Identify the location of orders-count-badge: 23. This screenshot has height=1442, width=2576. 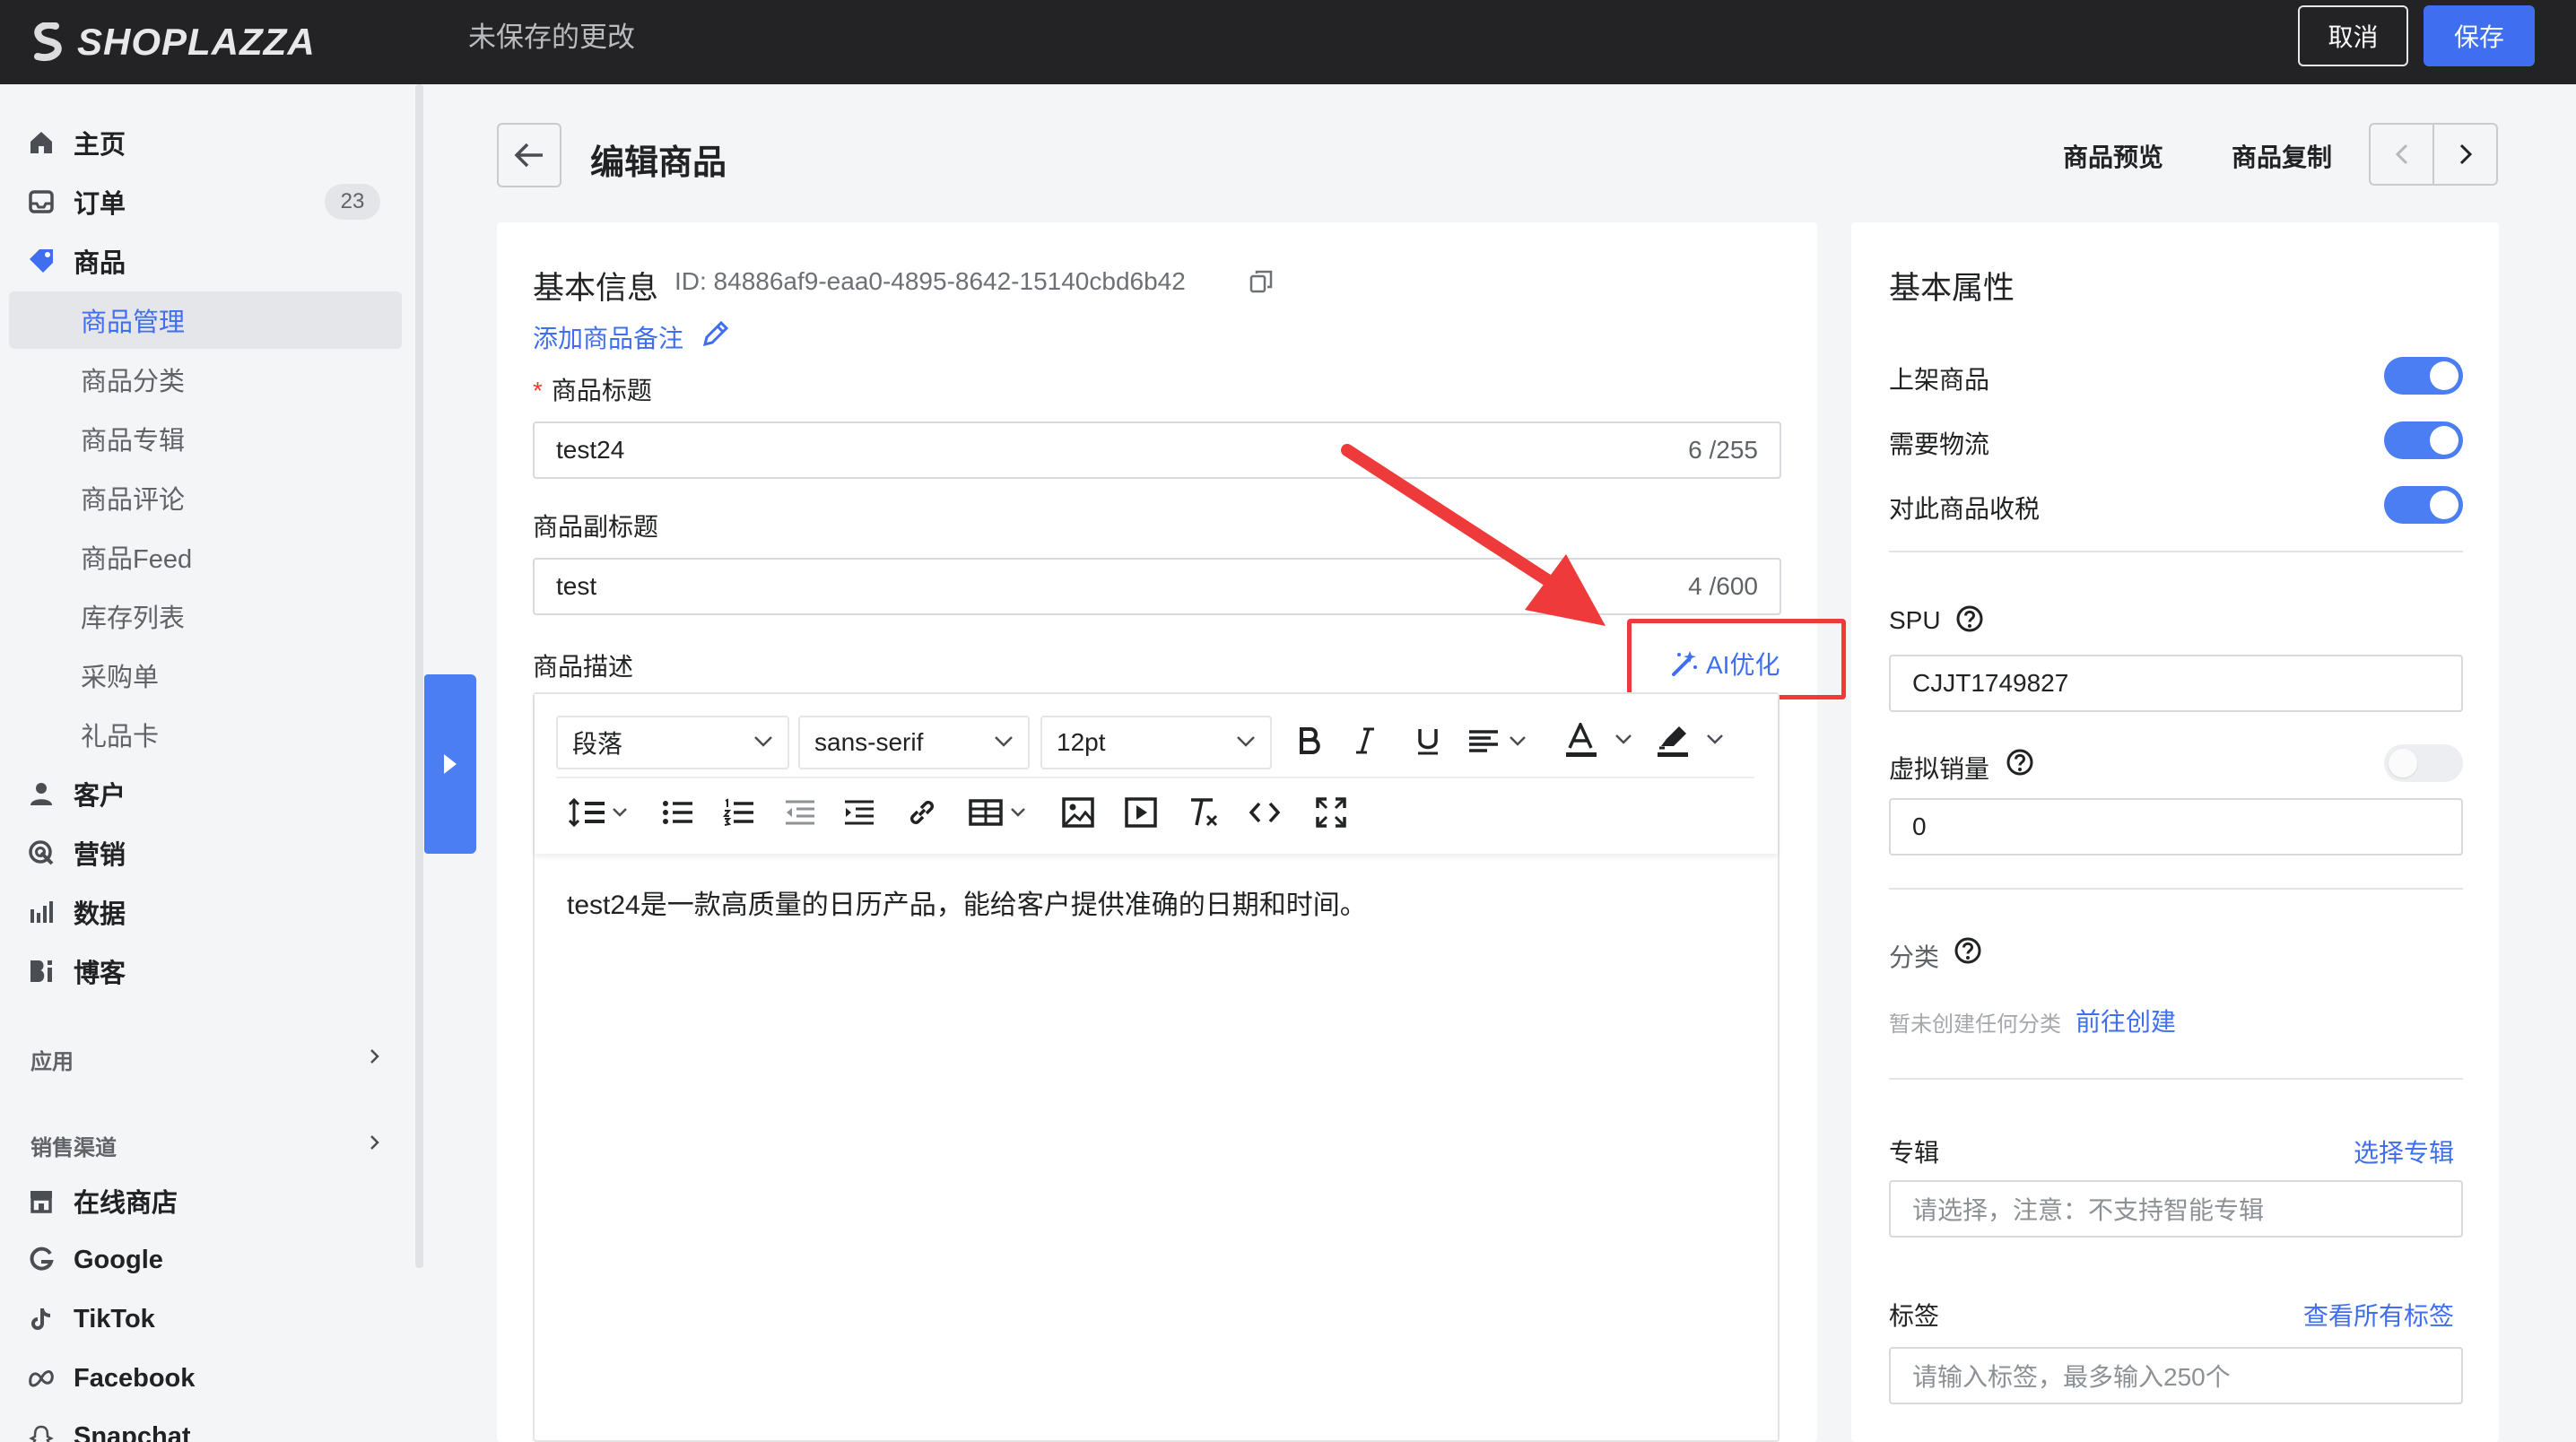
(352, 202).